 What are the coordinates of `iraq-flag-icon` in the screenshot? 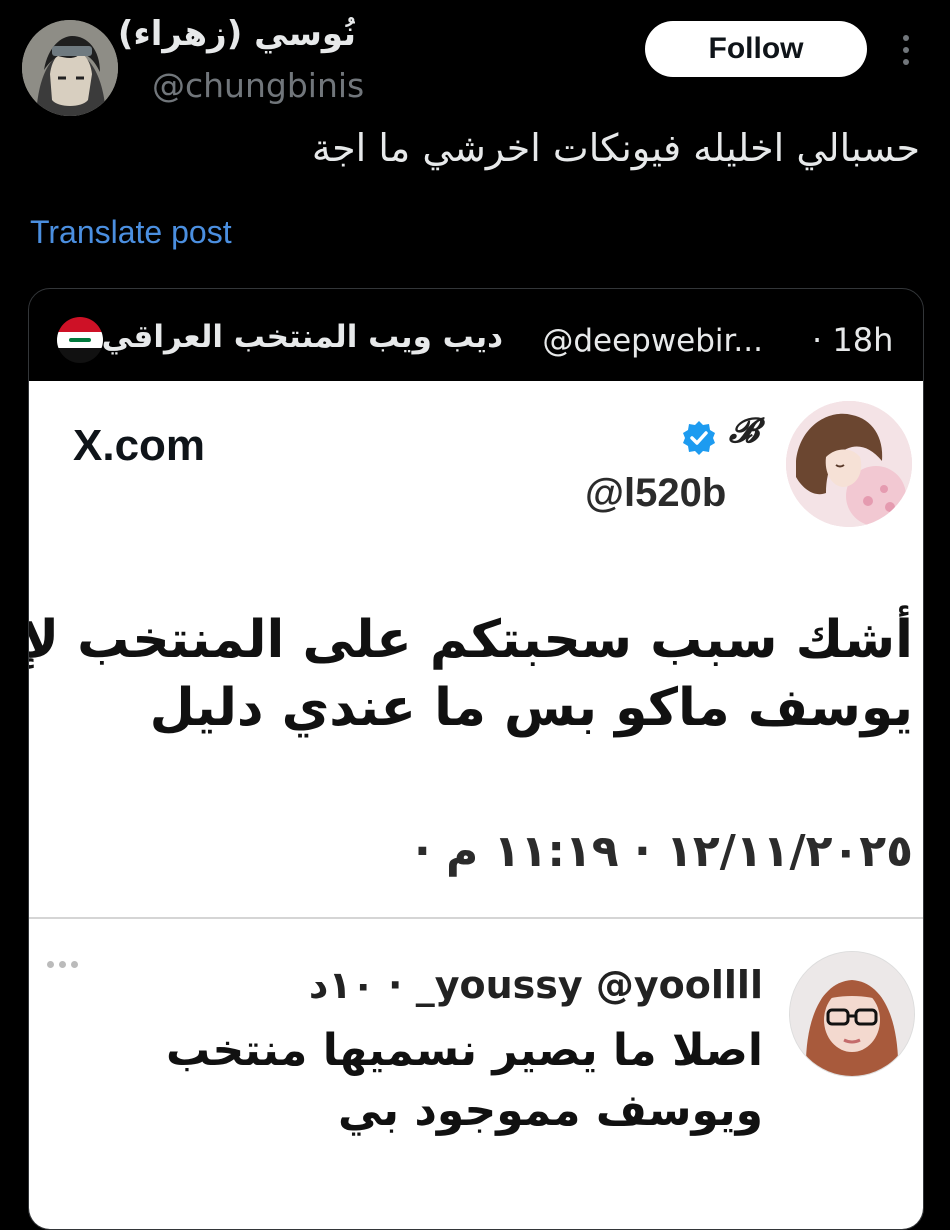 It's located at (80, 340).